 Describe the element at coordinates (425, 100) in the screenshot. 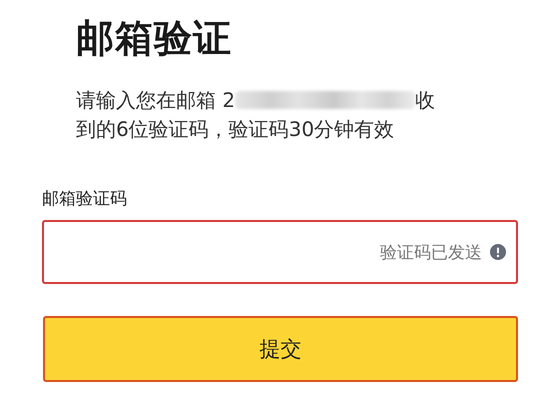

I see `intro-text: 收` at that location.